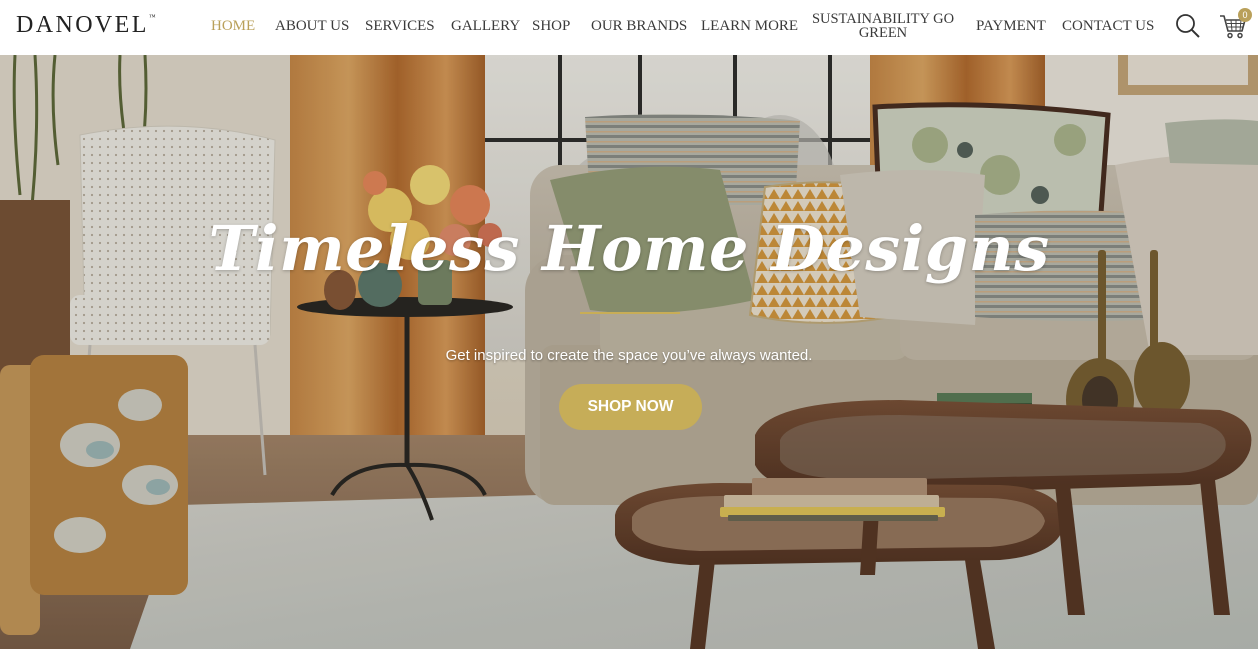 The image size is (1258, 649). Describe the element at coordinates (630, 407) in the screenshot. I see `shop-now-button: SHOP NOW` at that location.